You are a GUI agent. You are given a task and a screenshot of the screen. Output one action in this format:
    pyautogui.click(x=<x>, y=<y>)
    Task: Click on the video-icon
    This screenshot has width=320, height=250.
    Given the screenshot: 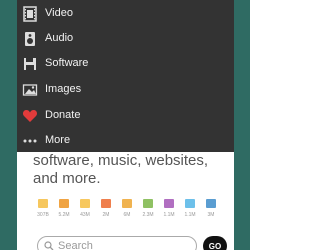 What is the action you would take?
    pyautogui.click(x=127, y=203)
    